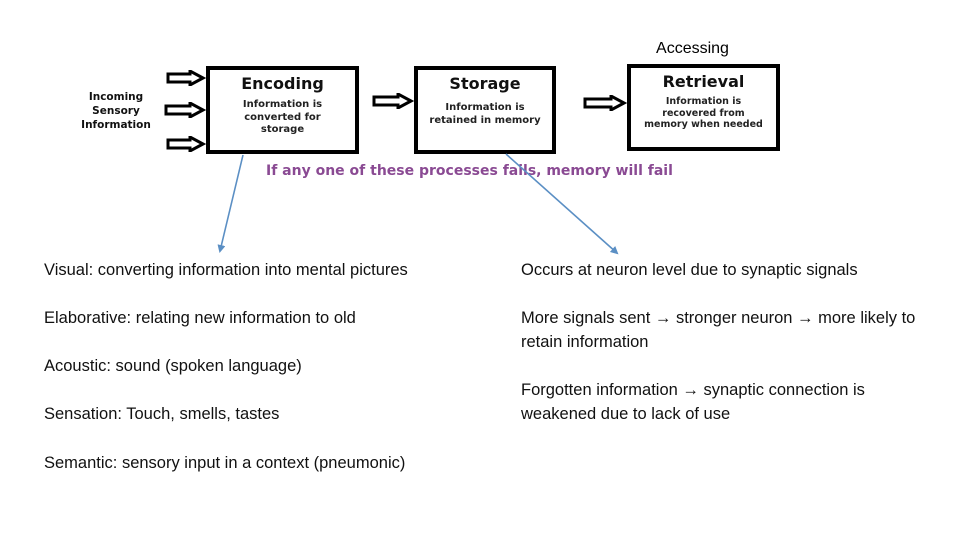 Image resolution: width=960 pixels, height=540 pixels. What do you see at coordinates (605, 103) in the screenshot?
I see `storage-to-retrieval-arrow-icon` at bounding box center [605, 103].